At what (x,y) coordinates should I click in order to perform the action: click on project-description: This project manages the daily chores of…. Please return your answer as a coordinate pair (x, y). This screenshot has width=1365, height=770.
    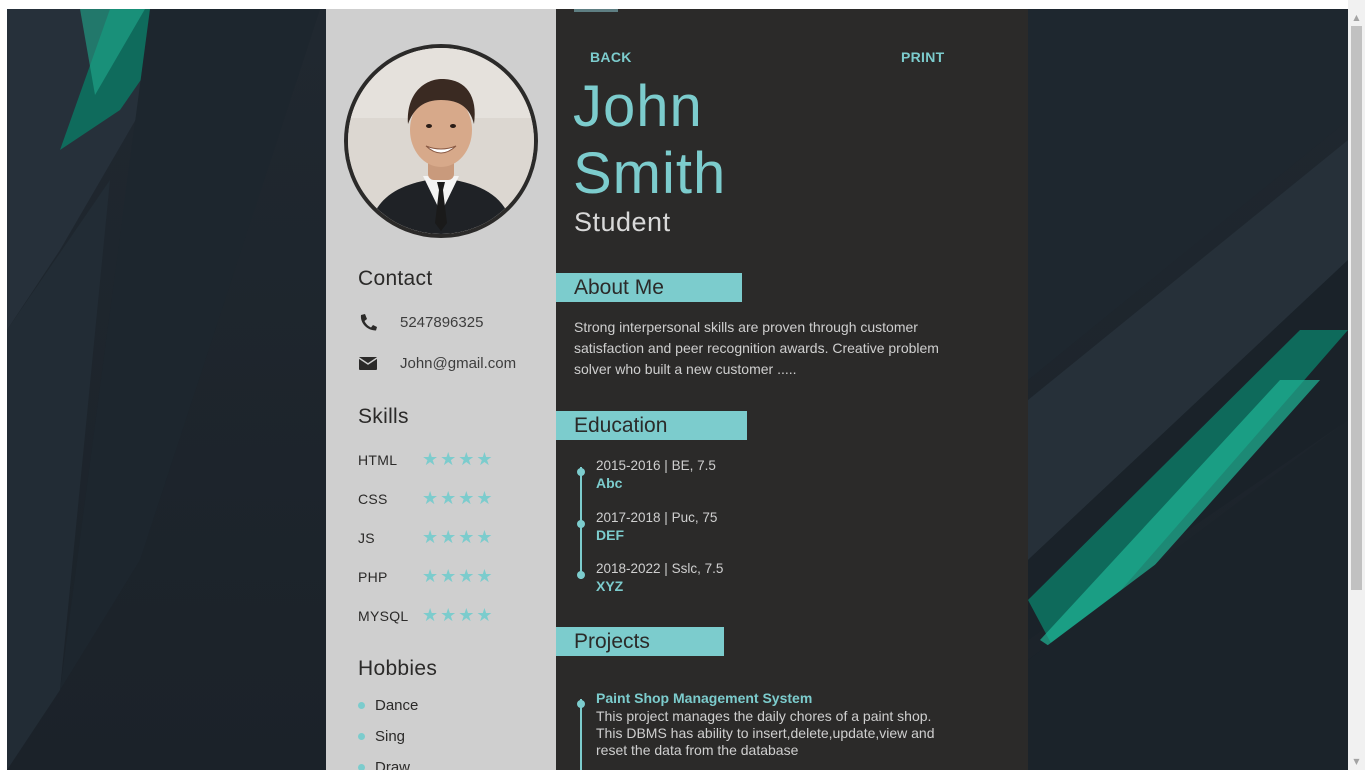
    Looking at the image, I should click on (765, 733).